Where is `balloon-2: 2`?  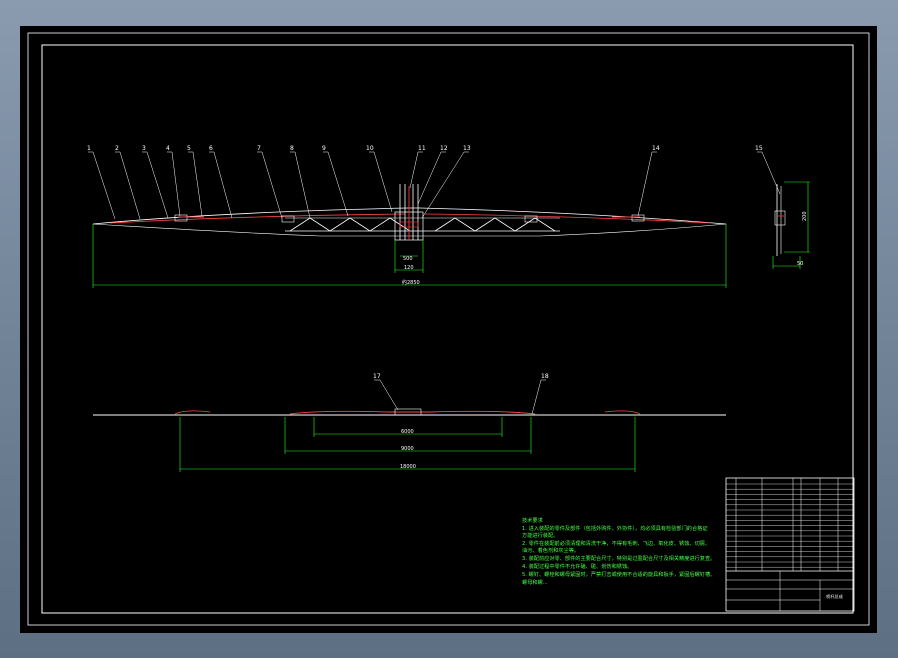 balloon-2: 2 is located at coordinates (117, 148).